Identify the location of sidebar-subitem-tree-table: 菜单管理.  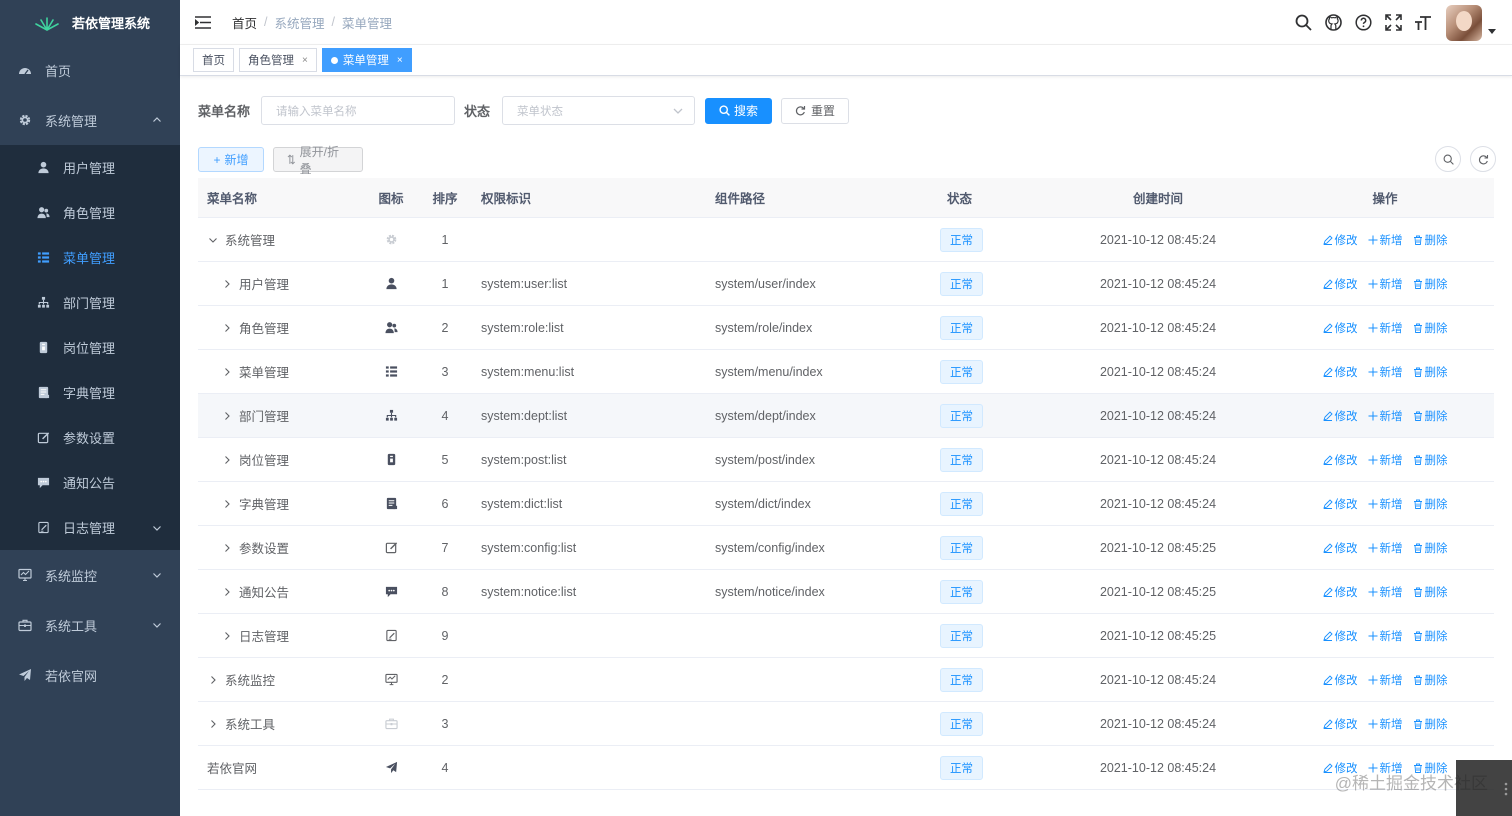
(90, 257).